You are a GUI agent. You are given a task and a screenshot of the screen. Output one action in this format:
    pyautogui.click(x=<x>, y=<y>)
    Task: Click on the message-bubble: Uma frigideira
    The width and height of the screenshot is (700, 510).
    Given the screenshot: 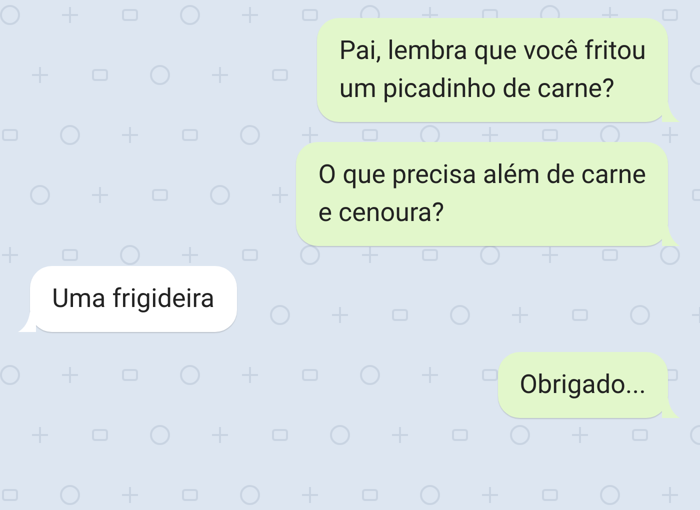 What is the action you would take?
    pyautogui.click(x=133, y=299)
    